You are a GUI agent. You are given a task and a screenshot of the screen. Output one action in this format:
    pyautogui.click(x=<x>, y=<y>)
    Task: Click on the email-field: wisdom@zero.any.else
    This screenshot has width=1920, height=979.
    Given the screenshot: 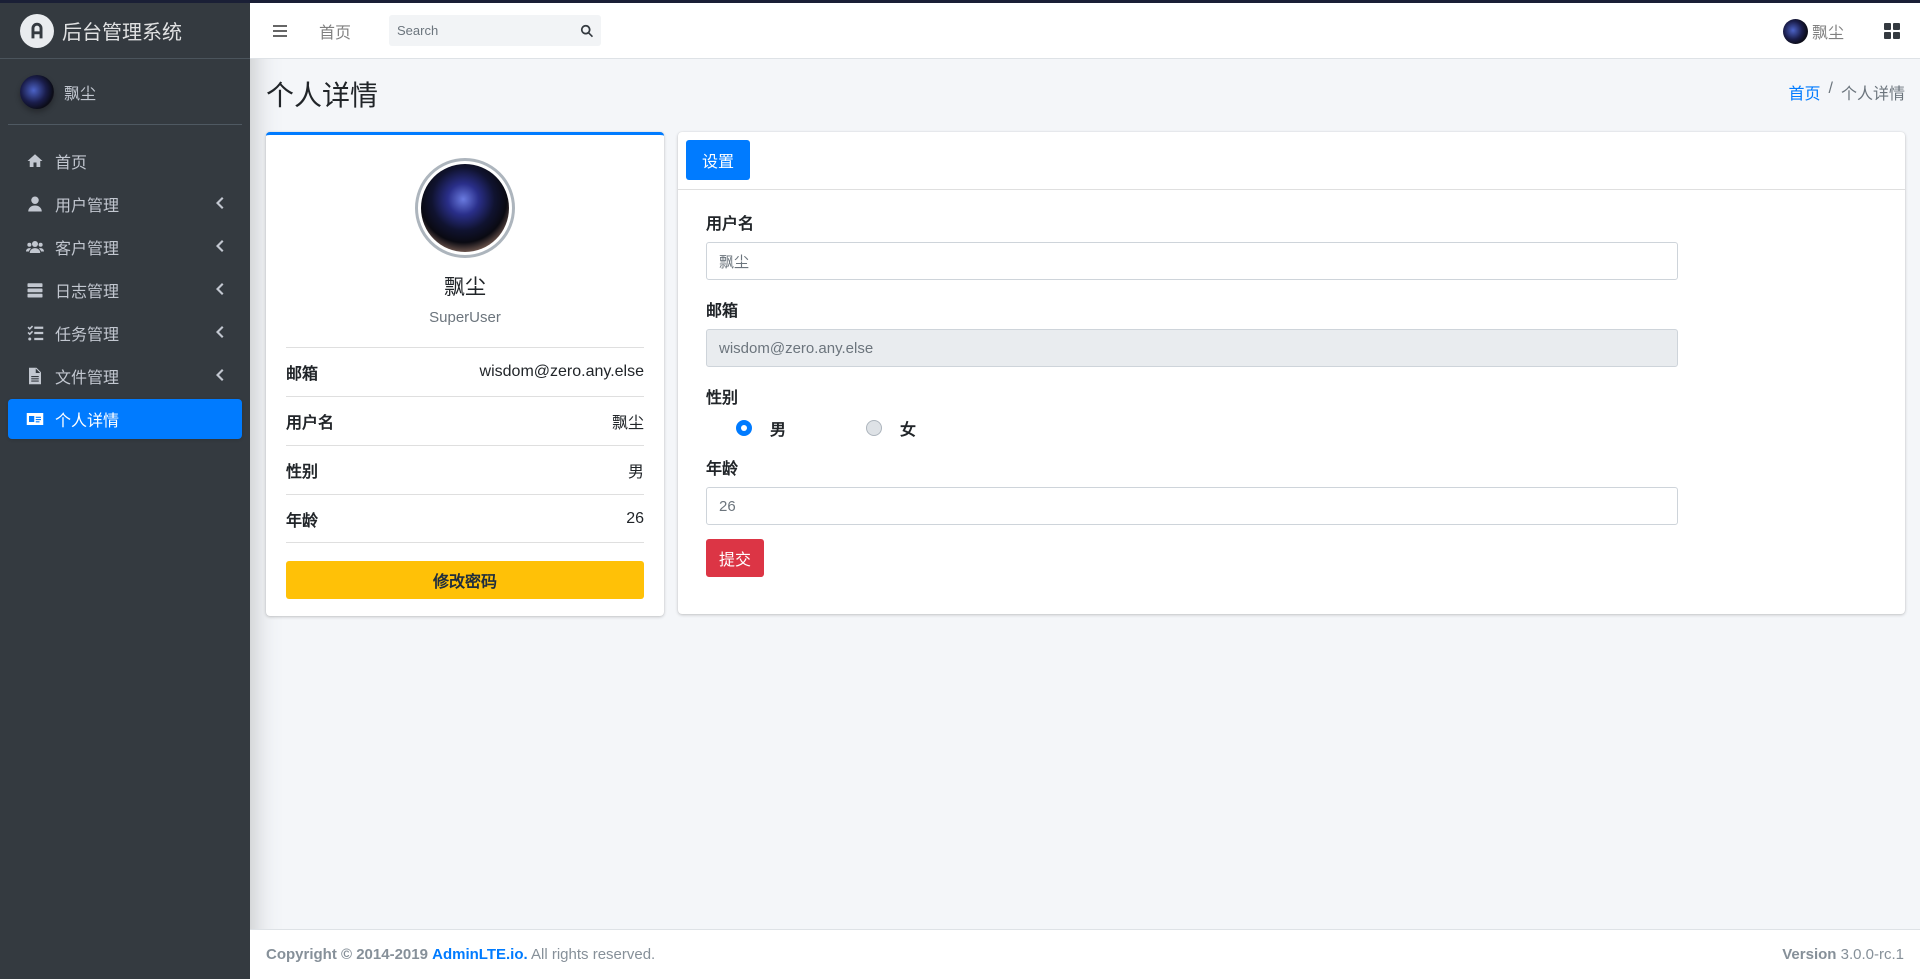 What is the action you would take?
    pyautogui.click(x=1192, y=348)
    